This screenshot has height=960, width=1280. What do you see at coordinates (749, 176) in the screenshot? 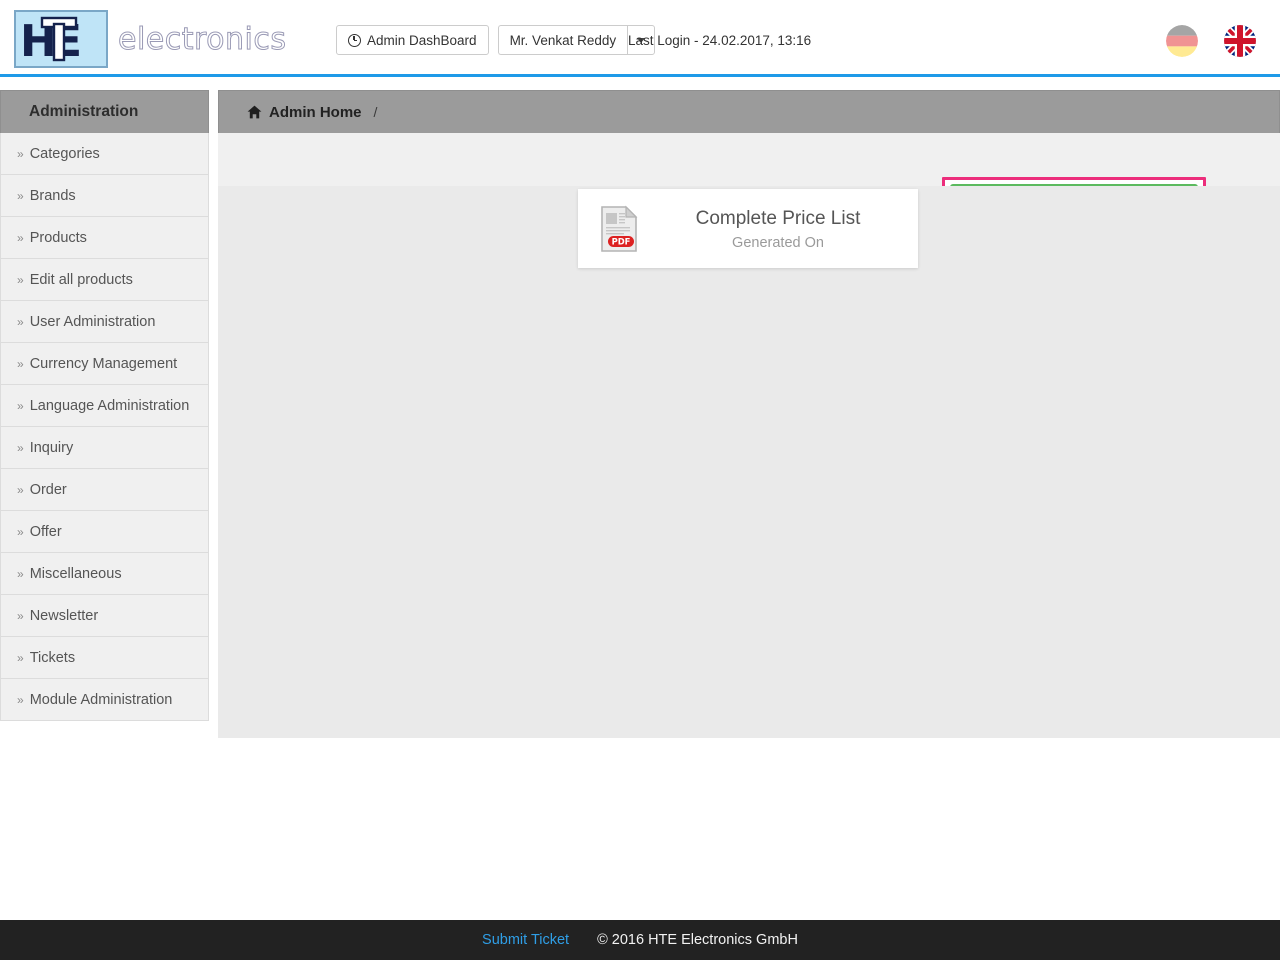
I see `action-toolbar: Generate New Complete Price List Back` at bounding box center [749, 176].